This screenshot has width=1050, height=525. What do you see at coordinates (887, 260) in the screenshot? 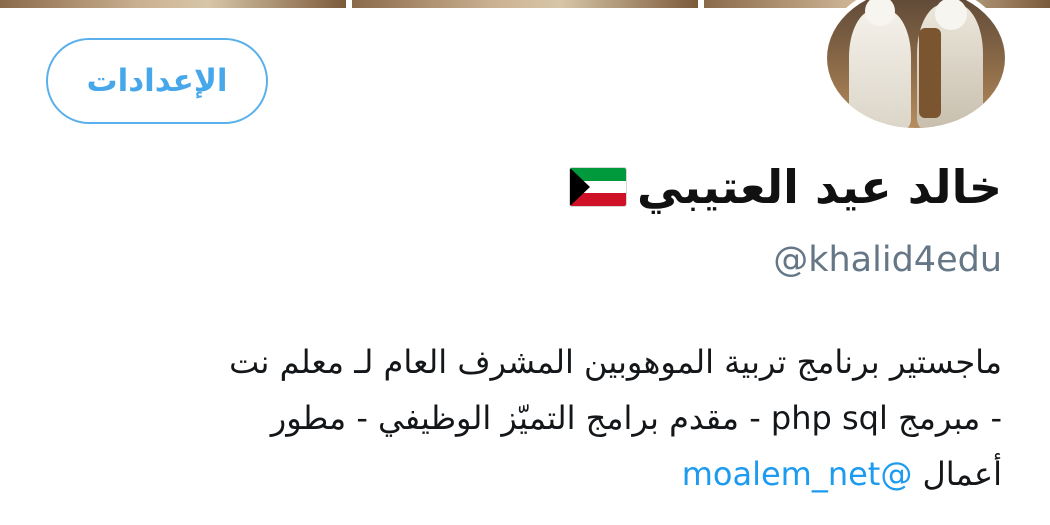
I see `user-handle: @khalid4edu` at bounding box center [887, 260].